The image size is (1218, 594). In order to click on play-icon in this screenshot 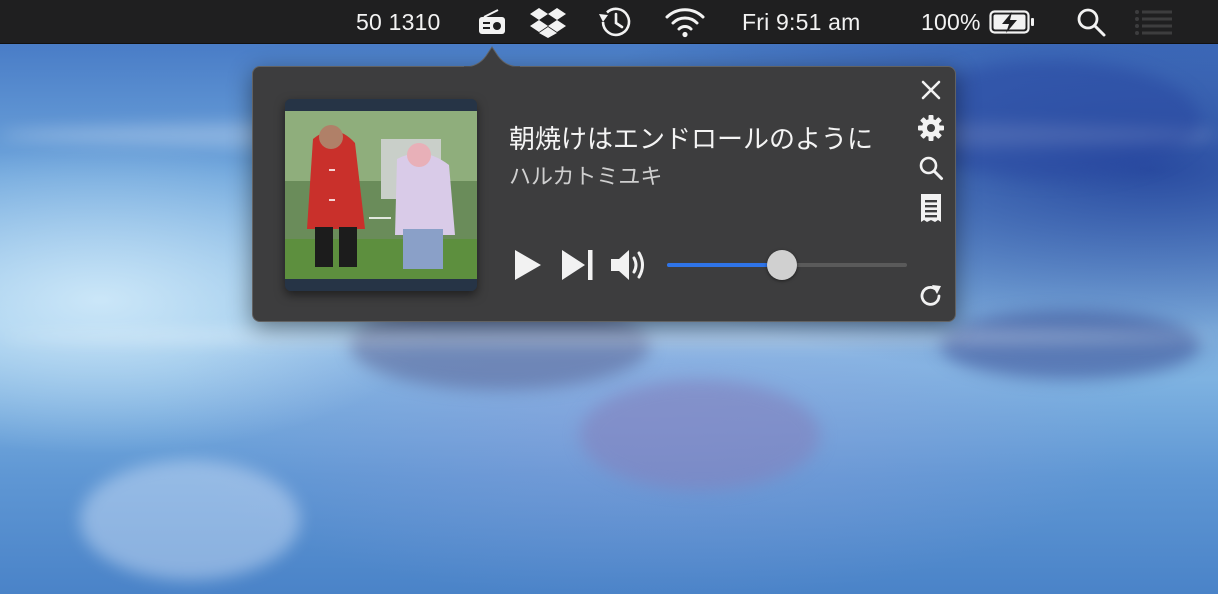, I will do `click(527, 267)`.